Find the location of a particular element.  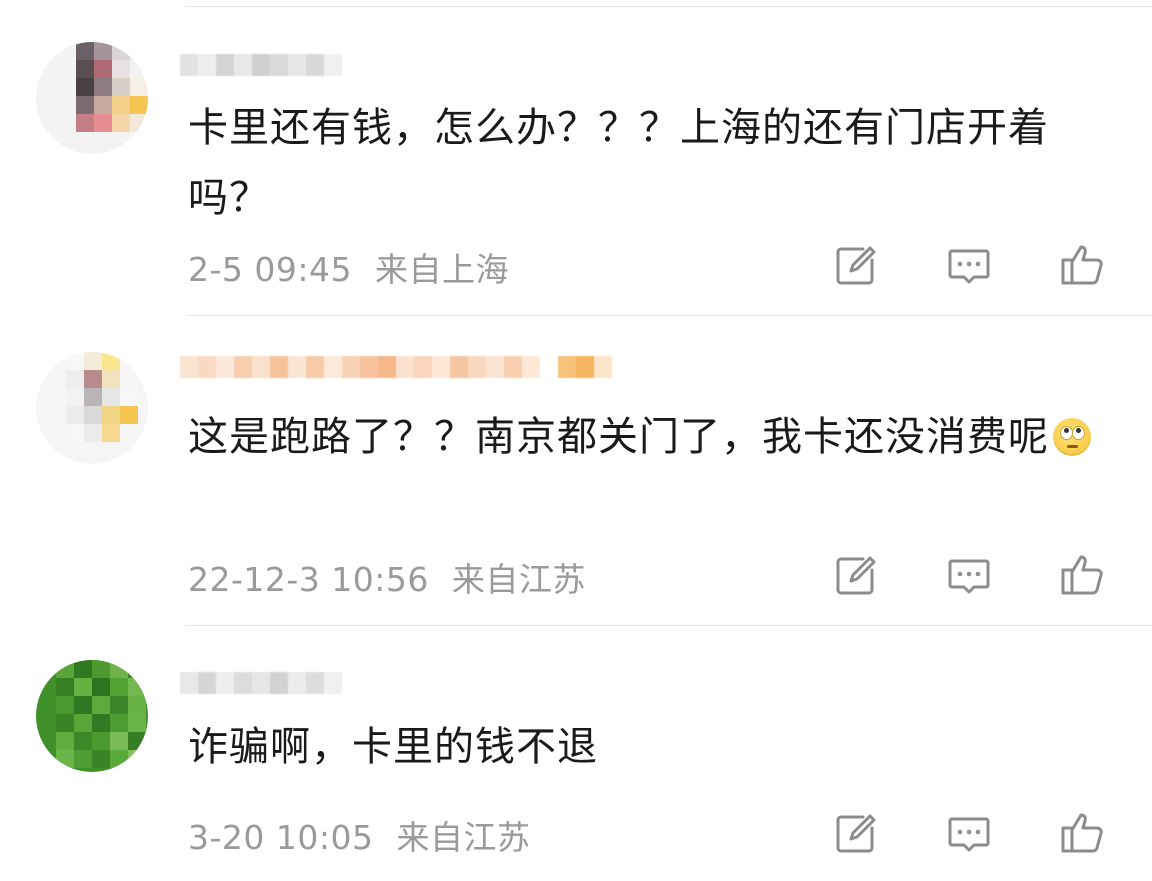

eye-roll-emoji is located at coordinates (1072, 437).